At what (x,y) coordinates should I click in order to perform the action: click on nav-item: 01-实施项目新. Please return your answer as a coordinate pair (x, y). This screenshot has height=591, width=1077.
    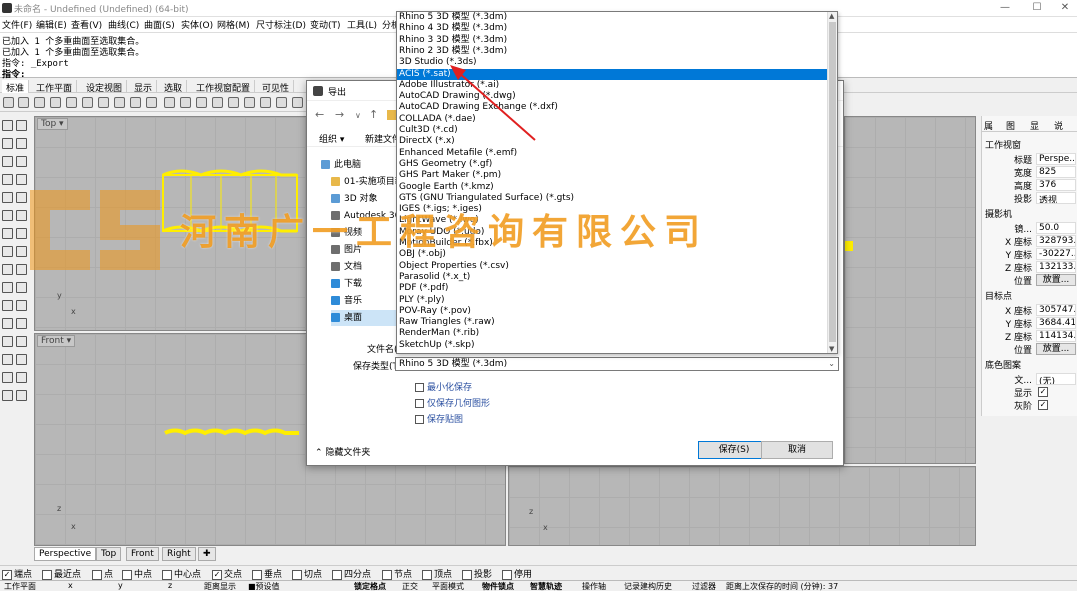
    Looking at the image, I should click on (363, 182).